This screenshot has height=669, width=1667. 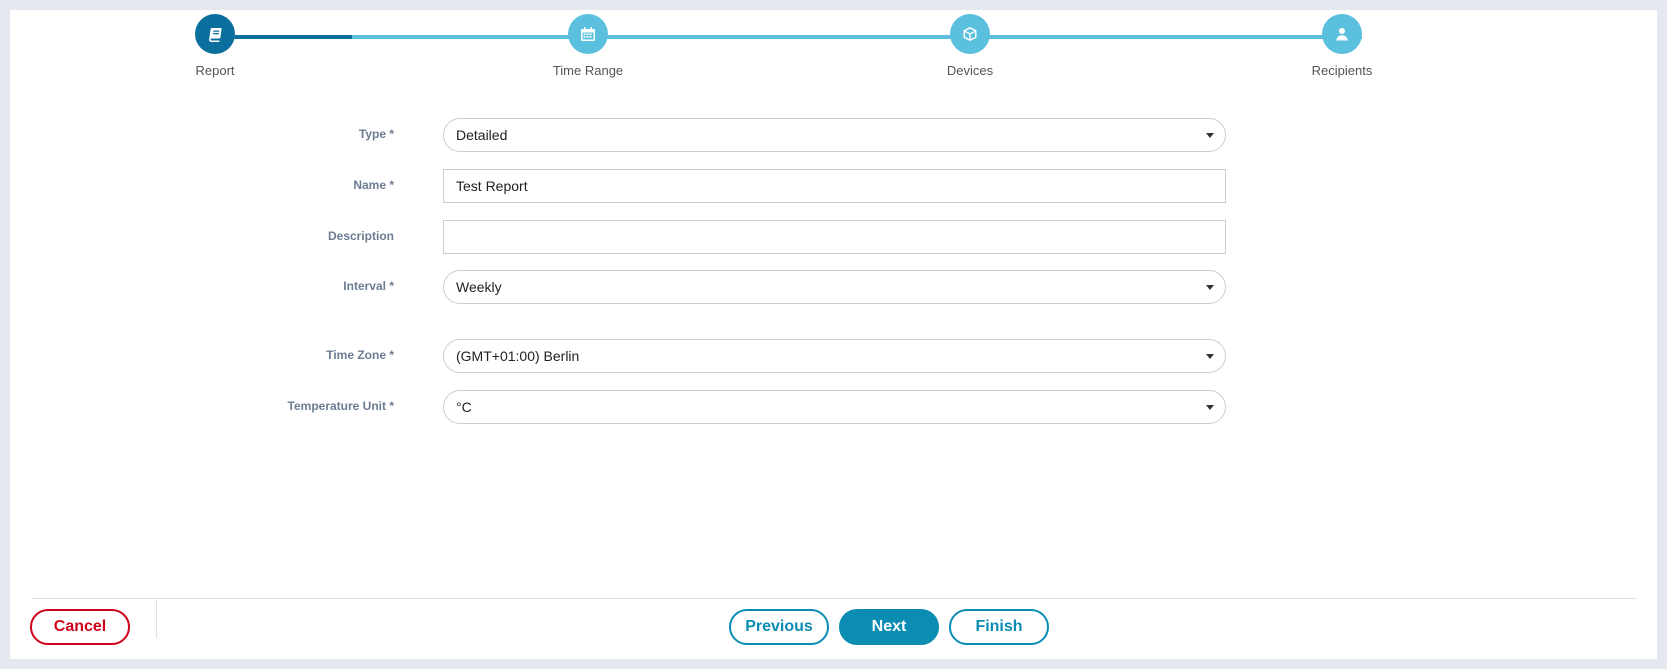 What do you see at coordinates (340, 406) in the screenshot?
I see `temperature-unit-label: Temperature Unit *` at bounding box center [340, 406].